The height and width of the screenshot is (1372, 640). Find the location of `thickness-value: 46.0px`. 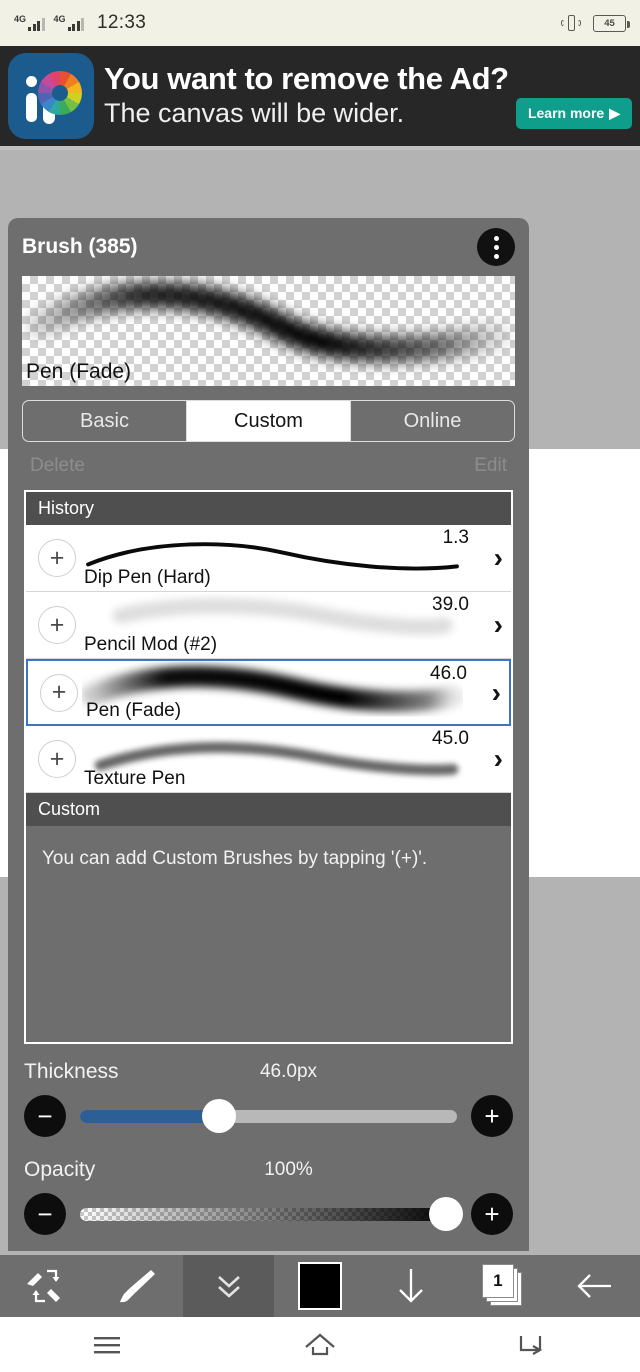

thickness-value: 46.0px is located at coordinates (288, 1071).